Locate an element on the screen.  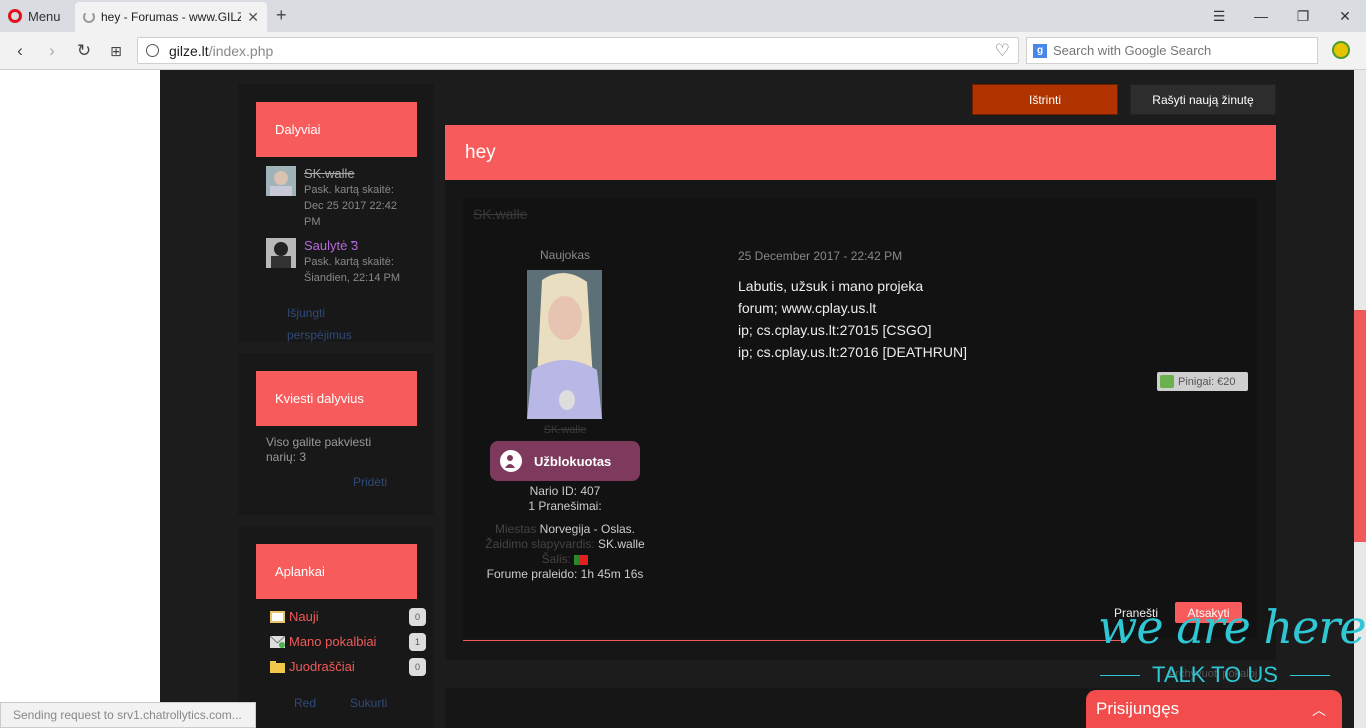
url-host: gilze.lt is located at coordinates (189, 50).